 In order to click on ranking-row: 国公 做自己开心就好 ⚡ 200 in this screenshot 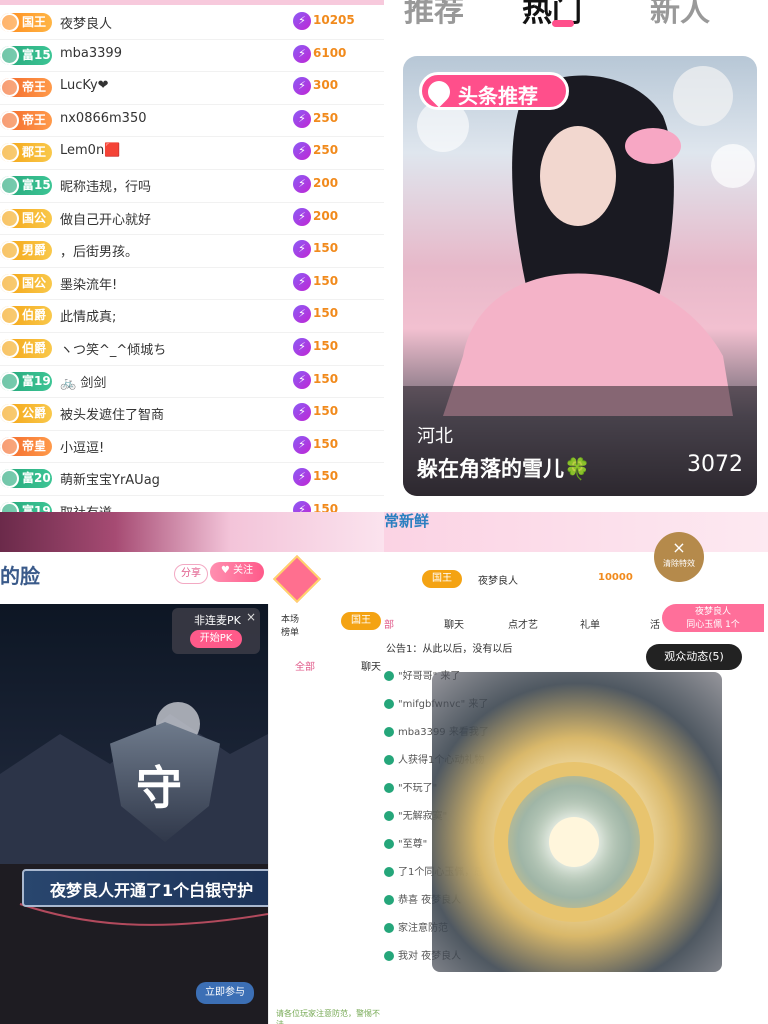, I will do `click(192, 219)`.